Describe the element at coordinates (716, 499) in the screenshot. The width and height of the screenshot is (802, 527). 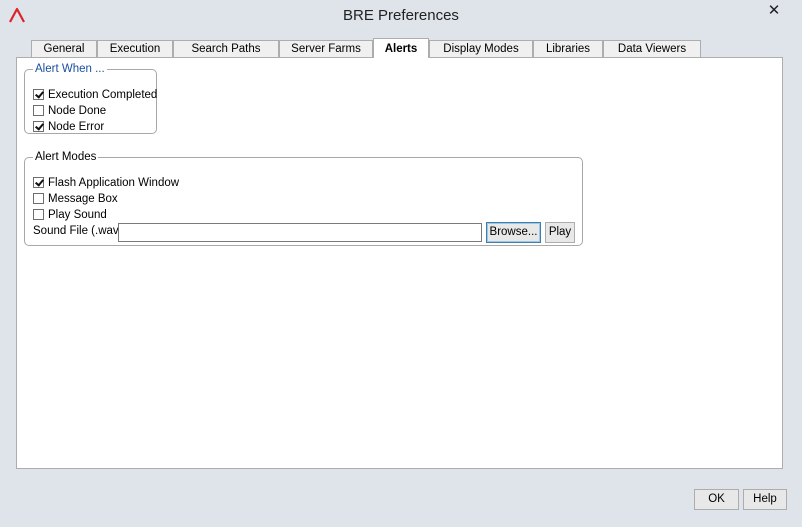
I see `ok-button: OK` at that location.